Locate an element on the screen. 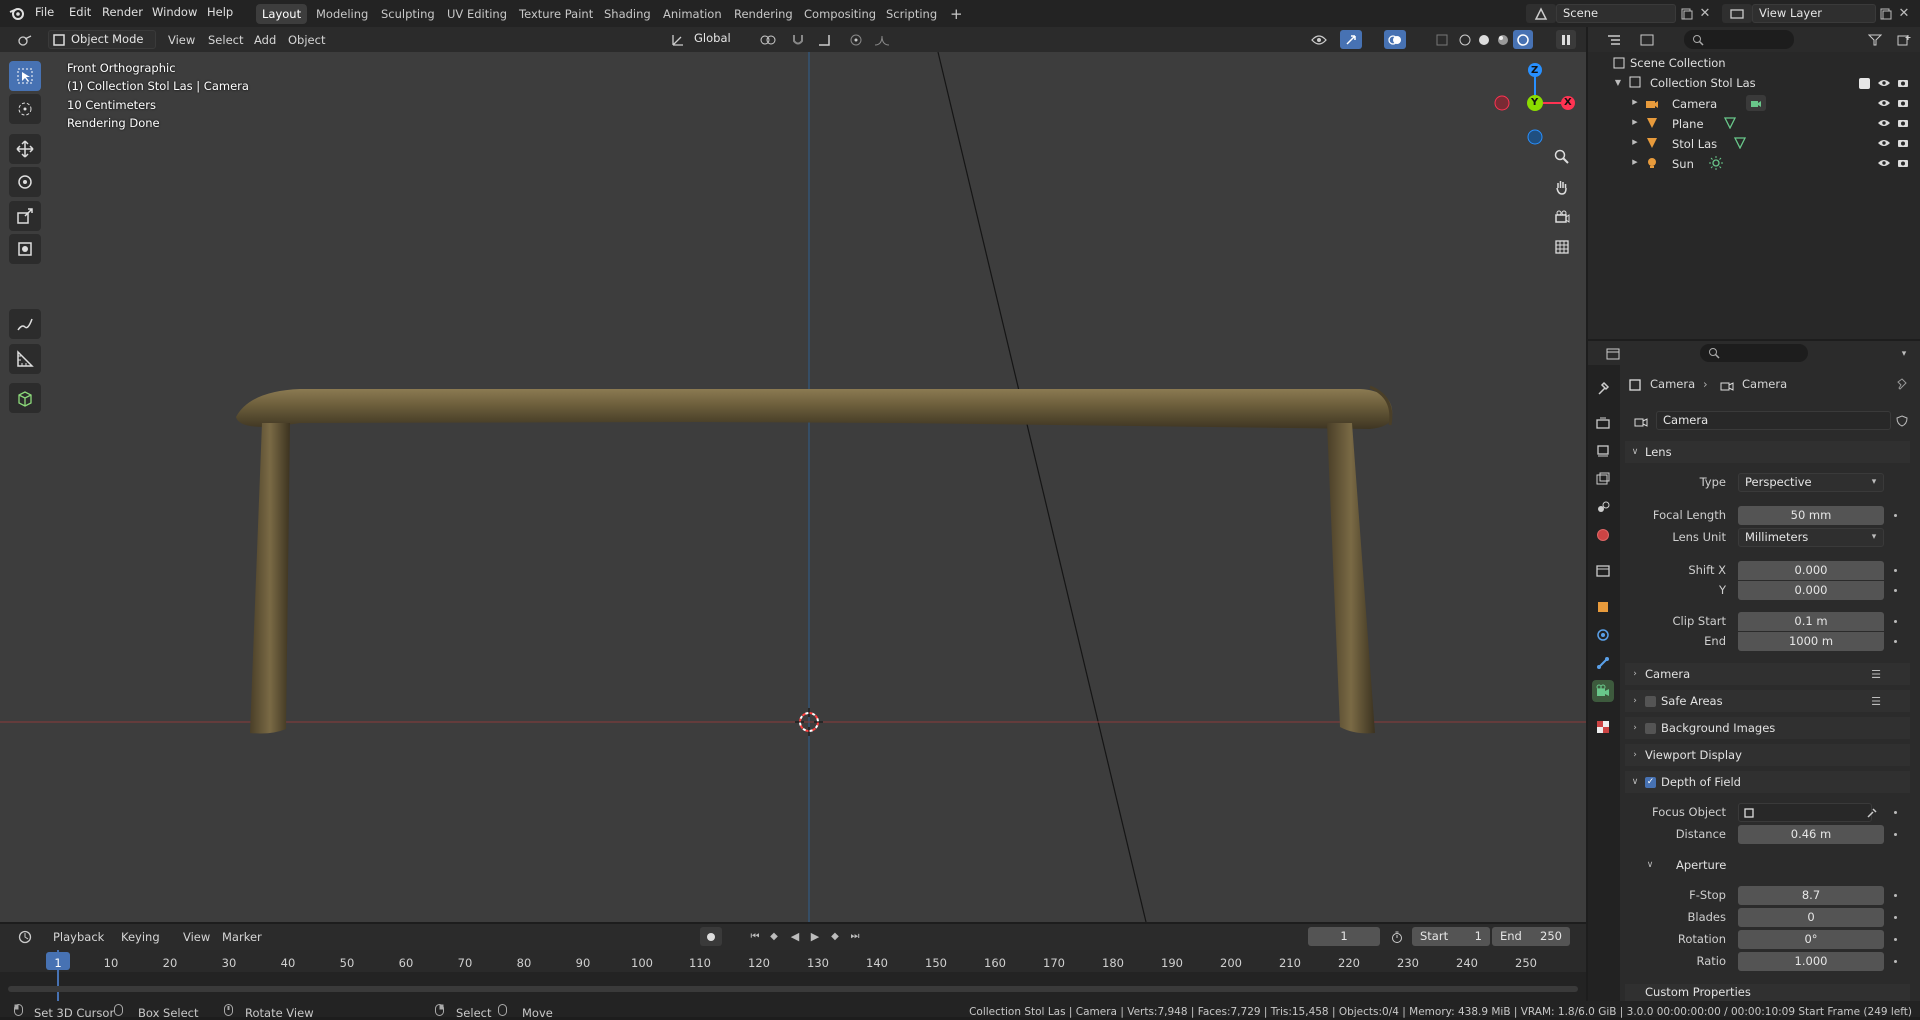  proportional-edit-icon is located at coordinates (856, 39).